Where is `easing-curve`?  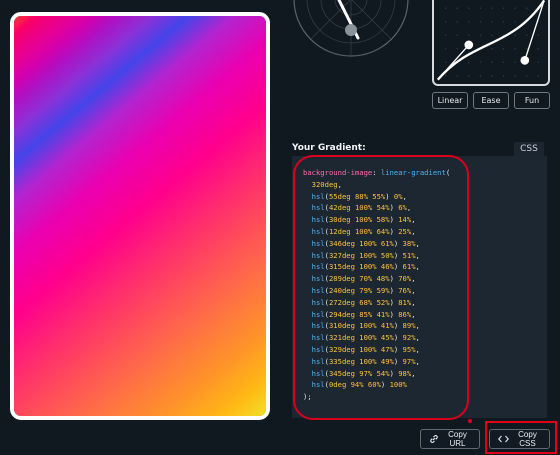
easing-curve is located at coordinates (491, 40).